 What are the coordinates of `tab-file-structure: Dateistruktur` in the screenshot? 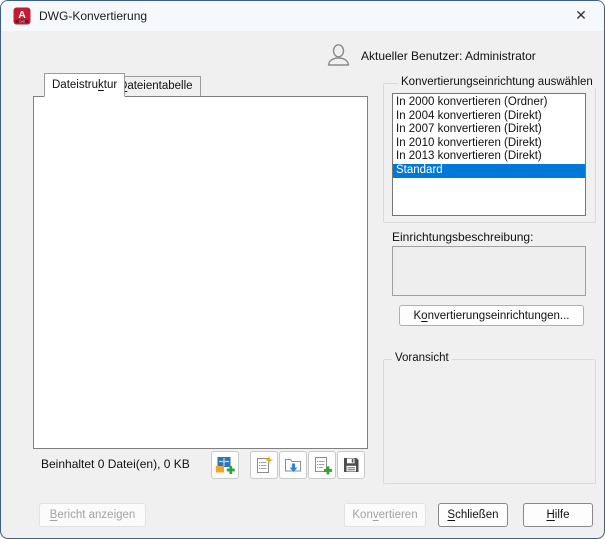 It's located at (85, 85).